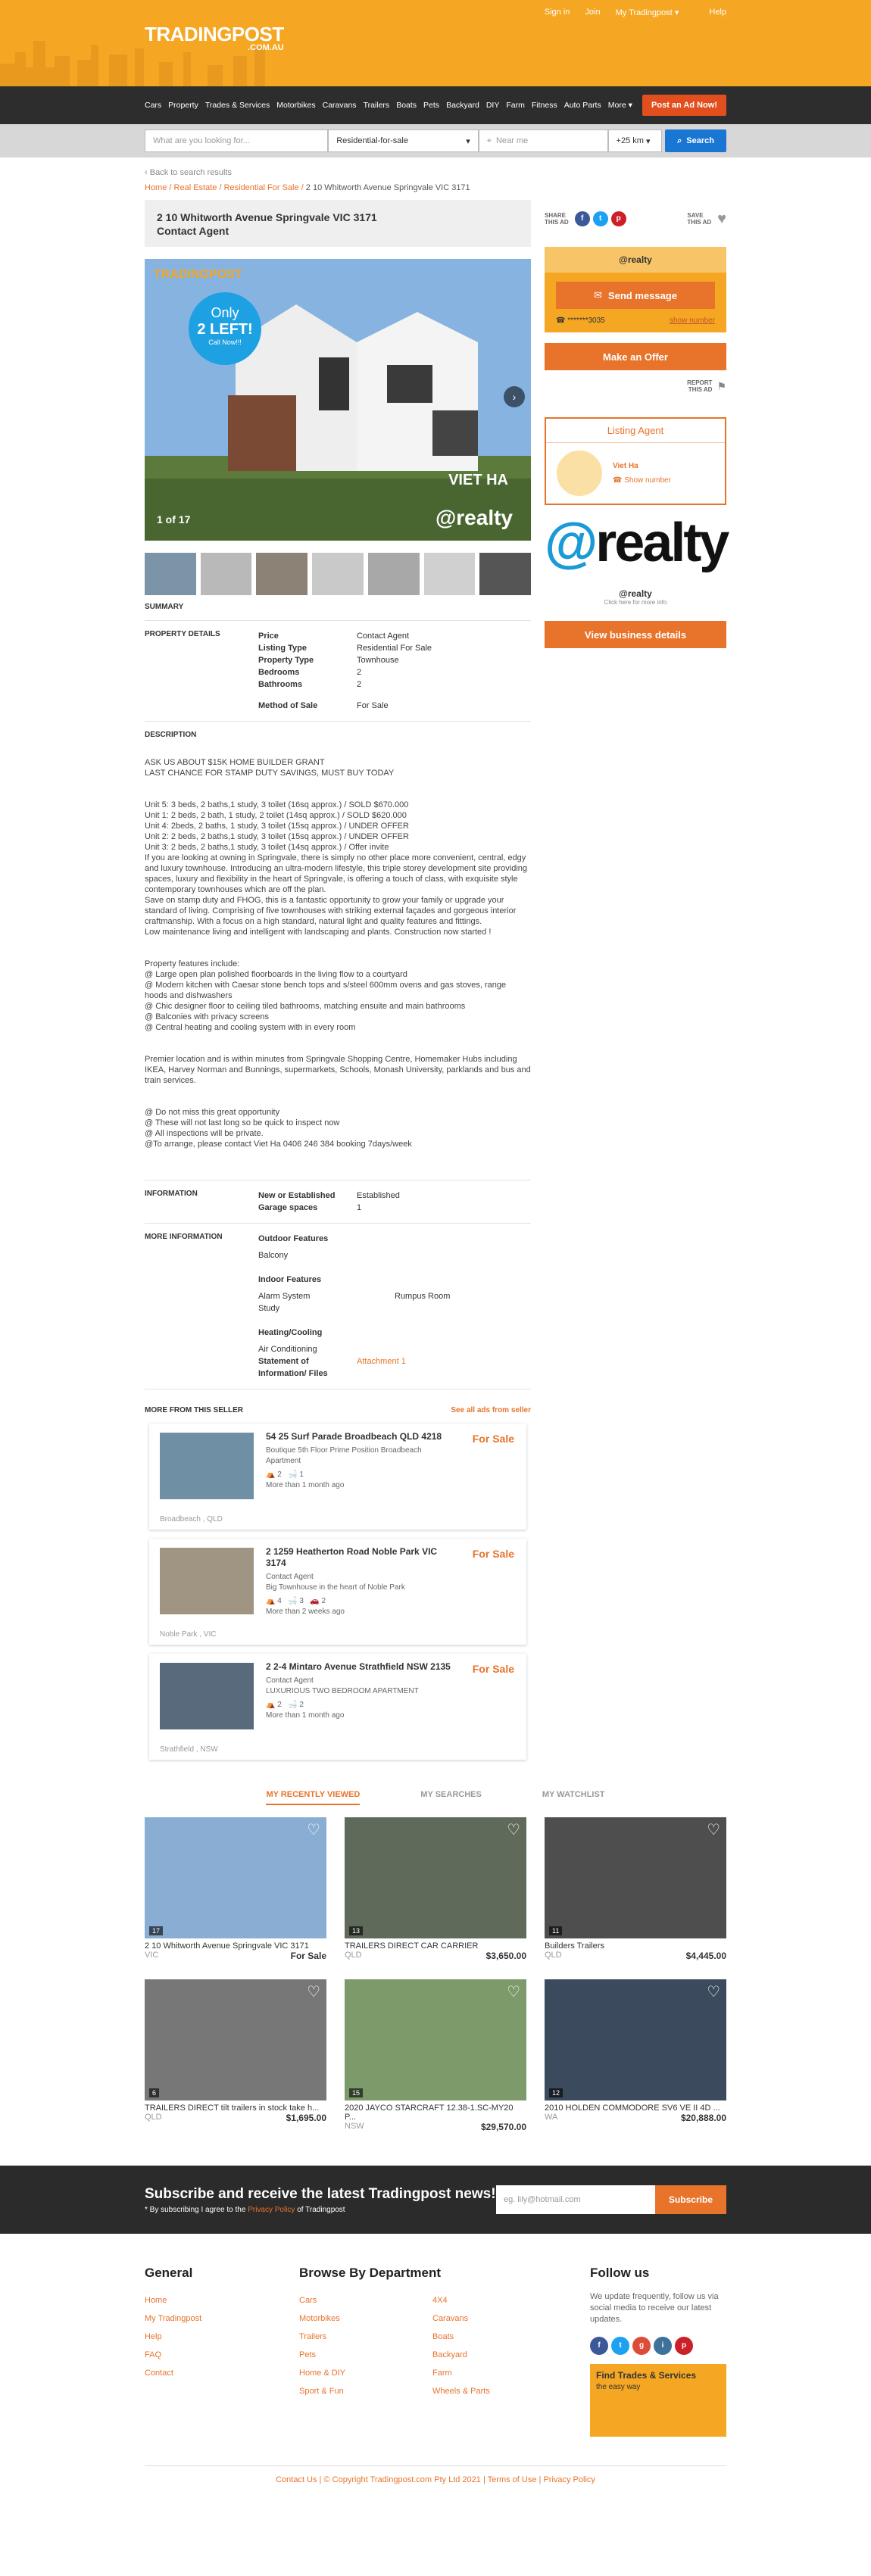 Image resolution: width=871 pixels, height=2576 pixels. I want to click on footer-link: Wheels & Parts, so click(461, 2391).